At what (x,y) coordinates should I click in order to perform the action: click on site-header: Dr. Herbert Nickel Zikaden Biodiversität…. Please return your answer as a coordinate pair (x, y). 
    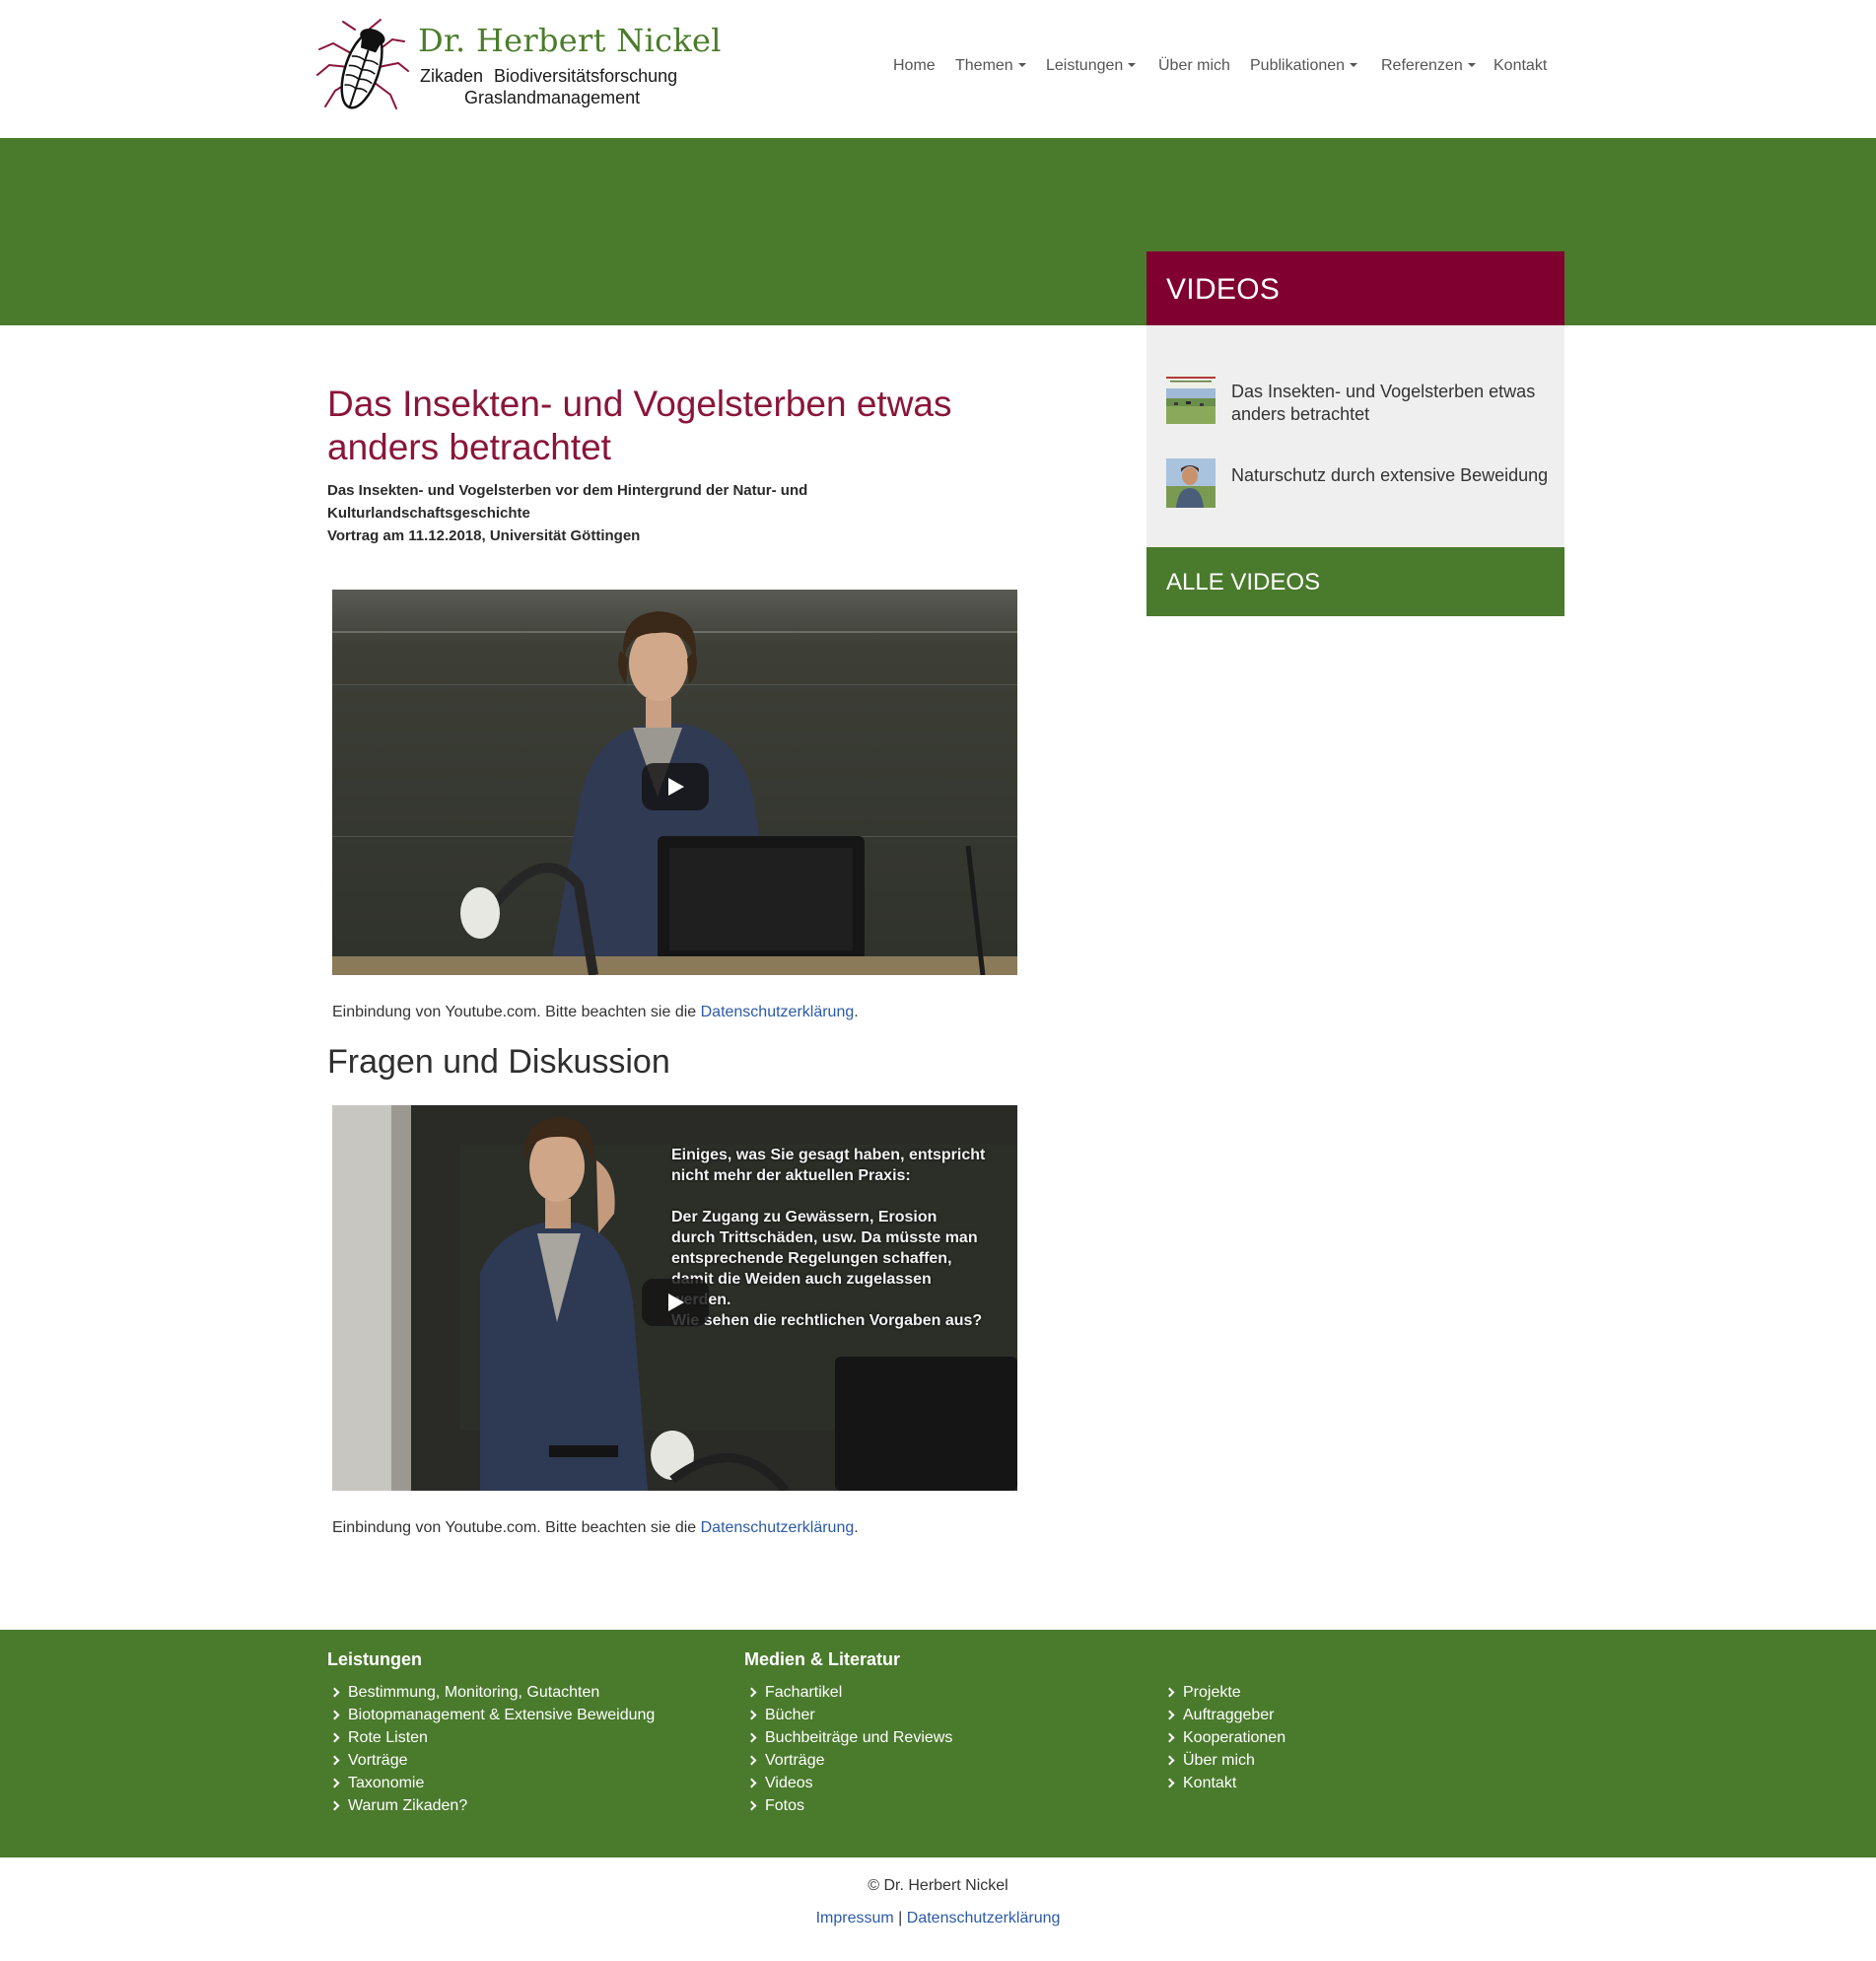
    Looking at the image, I should click on (938, 69).